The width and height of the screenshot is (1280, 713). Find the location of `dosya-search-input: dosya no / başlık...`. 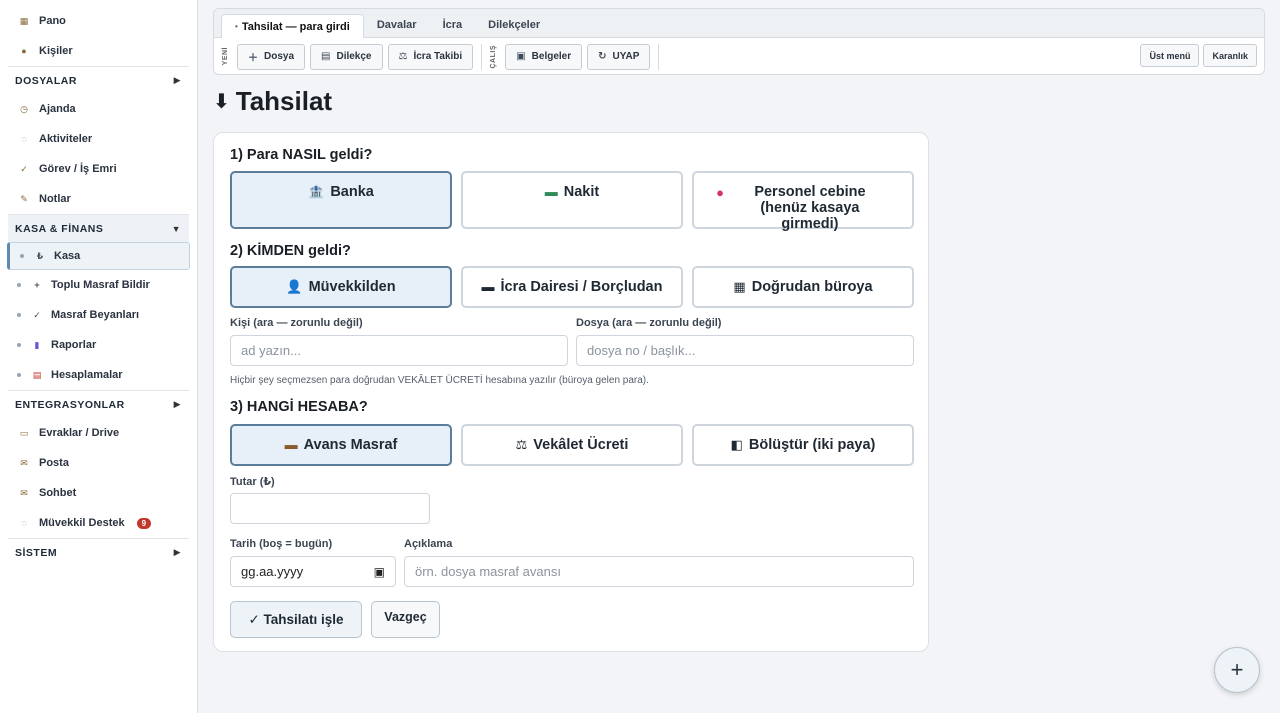

dosya-search-input: dosya no / başlık... is located at coordinates (745, 350).